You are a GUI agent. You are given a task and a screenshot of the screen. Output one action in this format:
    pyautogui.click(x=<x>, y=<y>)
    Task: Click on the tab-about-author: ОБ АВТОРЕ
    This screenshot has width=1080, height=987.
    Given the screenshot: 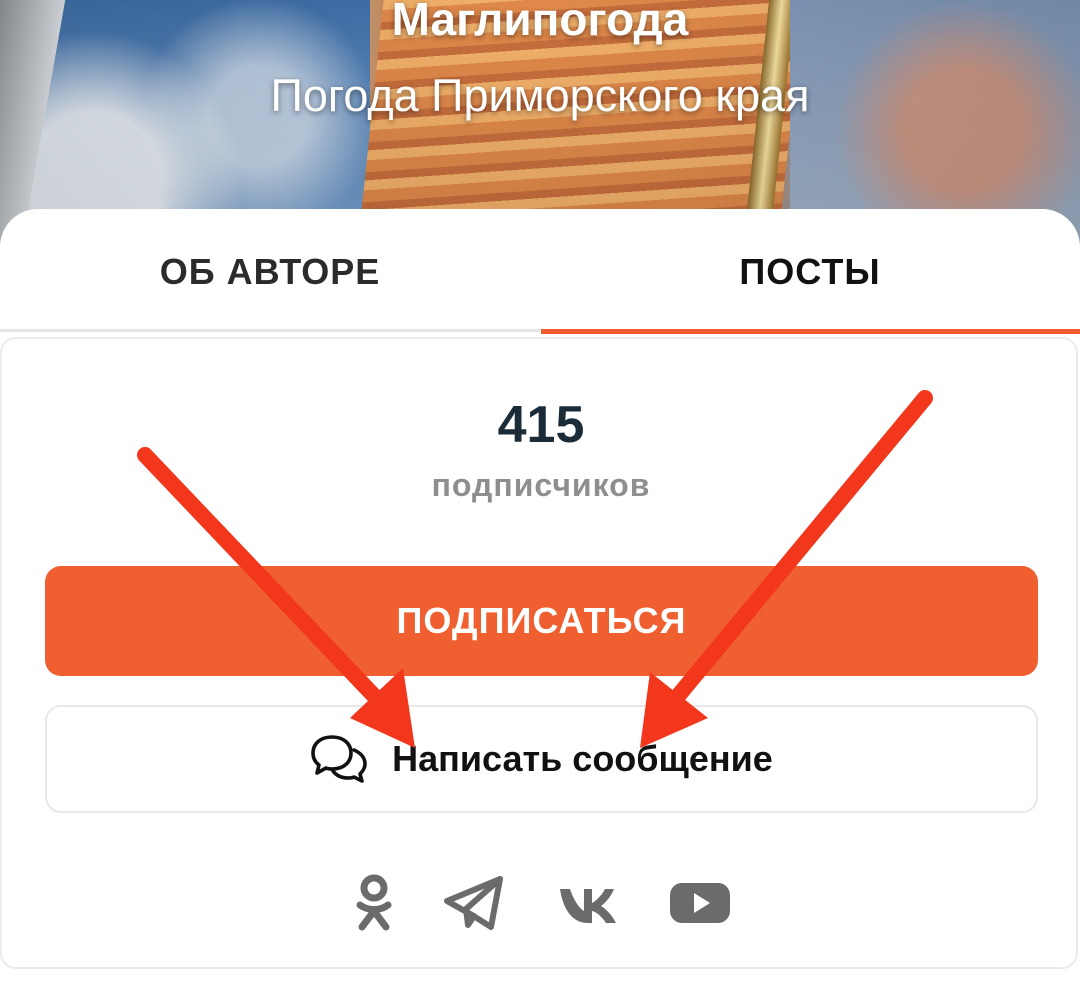 What is the action you would take?
    pyautogui.click(x=270, y=272)
    